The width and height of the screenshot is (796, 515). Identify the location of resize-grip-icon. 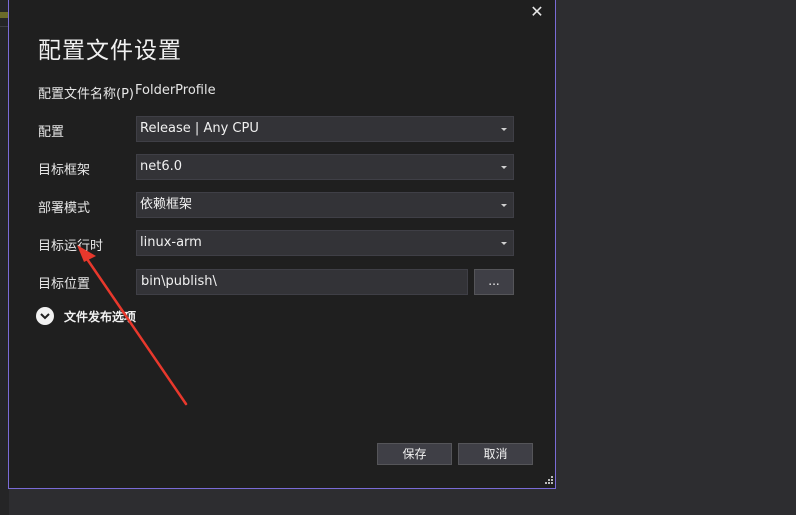
(548, 481).